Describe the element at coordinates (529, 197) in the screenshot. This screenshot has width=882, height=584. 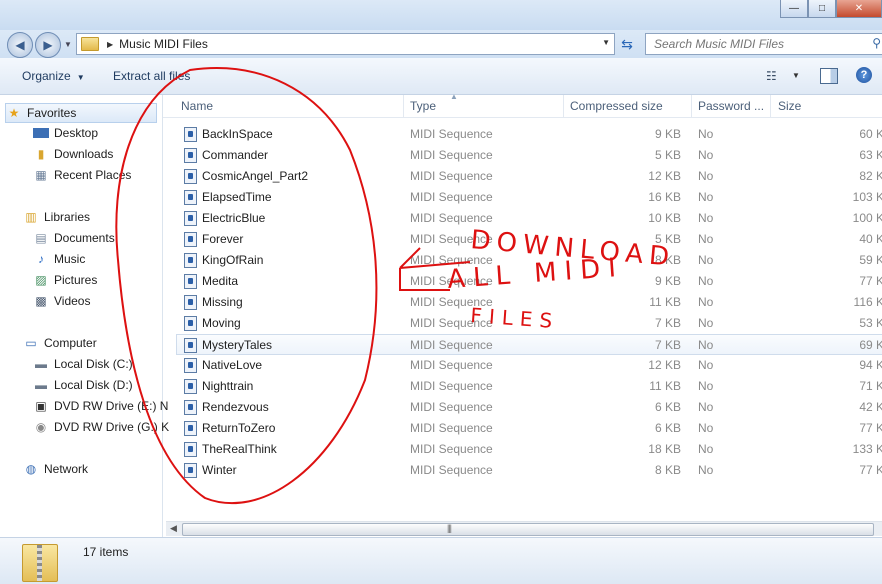
I see `file-row: ElapsedTime MIDI Sequence 16 KB No 103 K` at that location.